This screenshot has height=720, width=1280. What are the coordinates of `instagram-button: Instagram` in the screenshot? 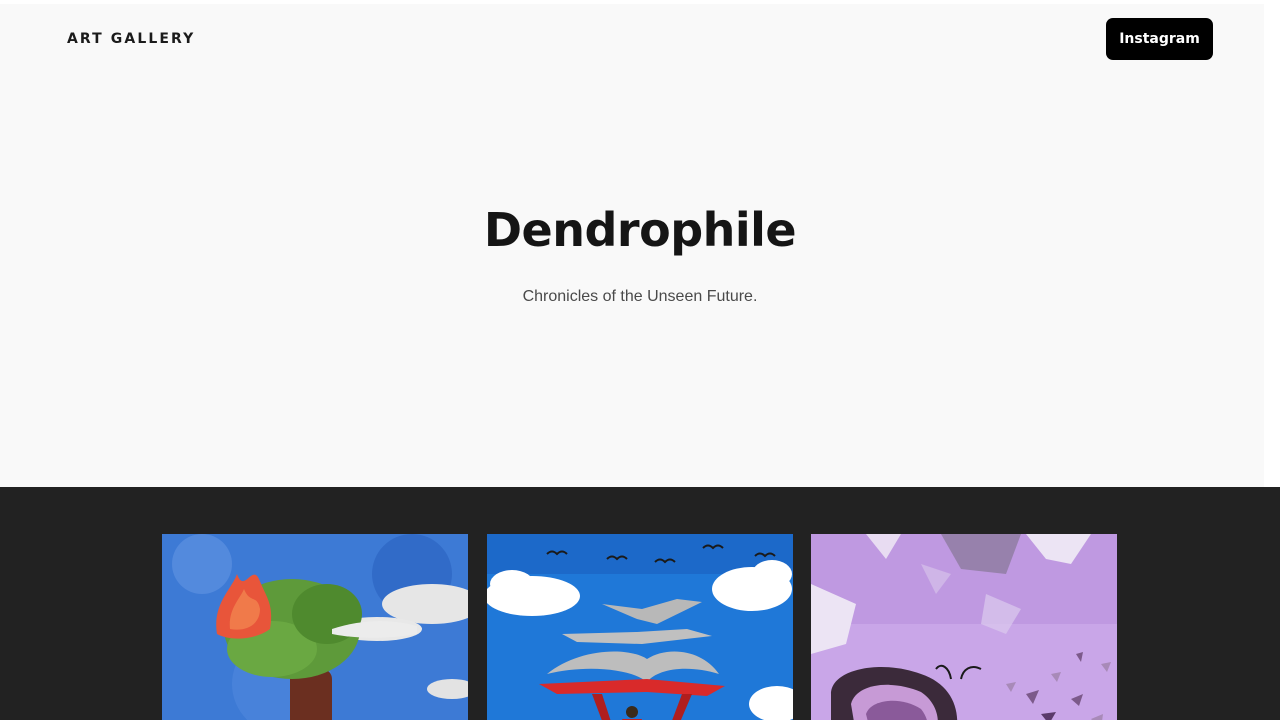 It's located at (1159, 39).